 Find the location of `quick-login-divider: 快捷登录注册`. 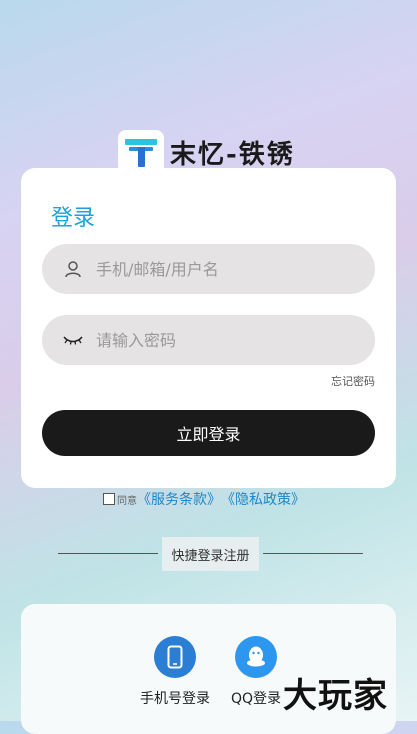

quick-login-divider: 快捷登录注册 is located at coordinates (210, 554).